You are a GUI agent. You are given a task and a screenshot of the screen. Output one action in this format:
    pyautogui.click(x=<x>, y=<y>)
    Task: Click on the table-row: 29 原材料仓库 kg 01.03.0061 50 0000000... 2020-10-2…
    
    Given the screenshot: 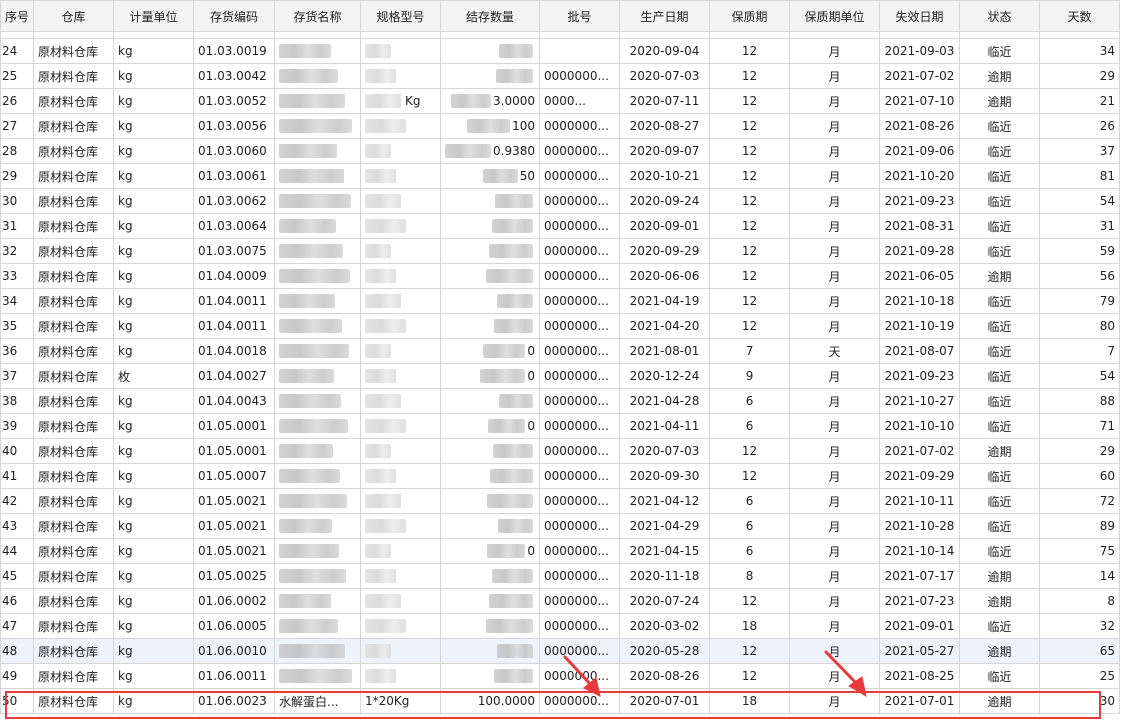 What is the action you would take?
    pyautogui.click(x=560, y=176)
    